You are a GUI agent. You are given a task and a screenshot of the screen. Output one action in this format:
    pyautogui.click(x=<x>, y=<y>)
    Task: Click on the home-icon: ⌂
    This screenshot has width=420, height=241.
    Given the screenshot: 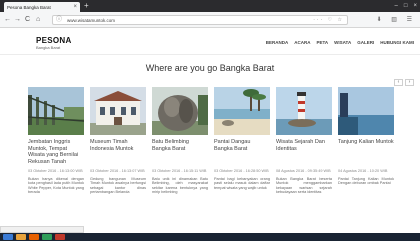 What is the action you would take?
    pyautogui.click(x=38, y=20)
    